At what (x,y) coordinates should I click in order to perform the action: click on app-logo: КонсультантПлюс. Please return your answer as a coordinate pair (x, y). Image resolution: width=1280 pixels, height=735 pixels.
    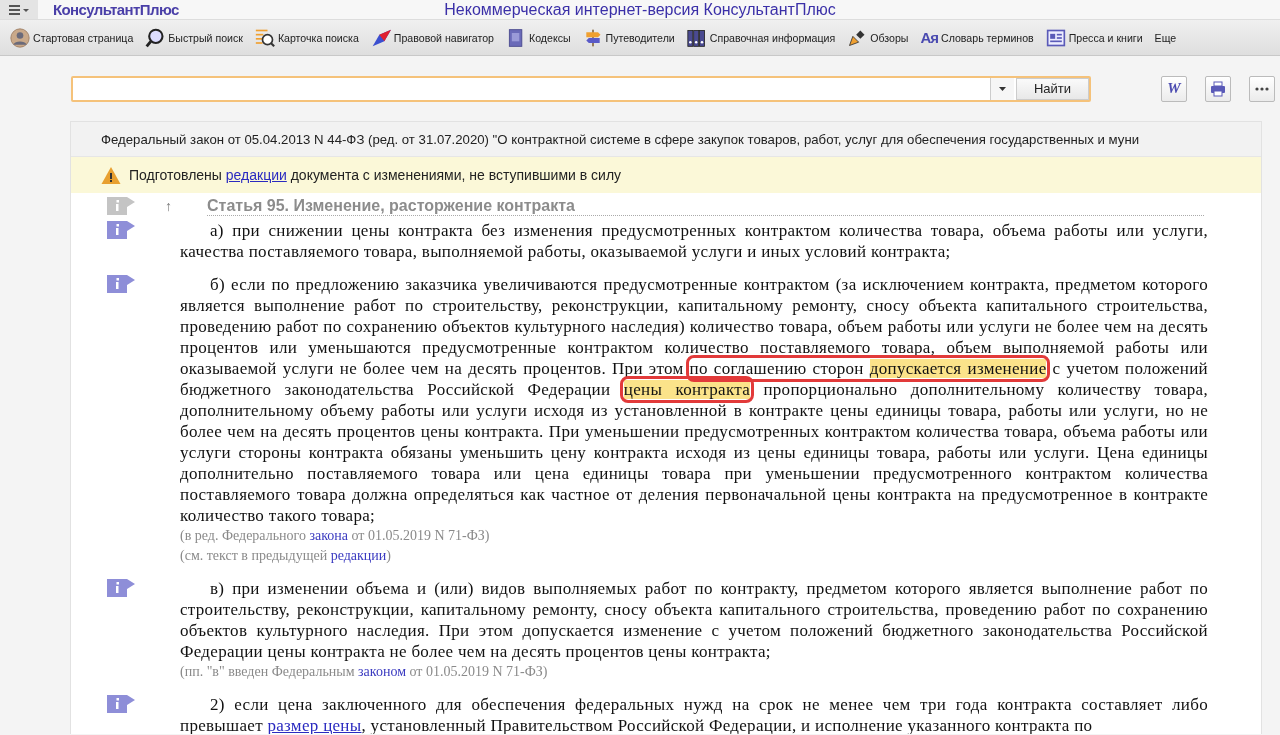
    Looking at the image, I should click on (116, 9).